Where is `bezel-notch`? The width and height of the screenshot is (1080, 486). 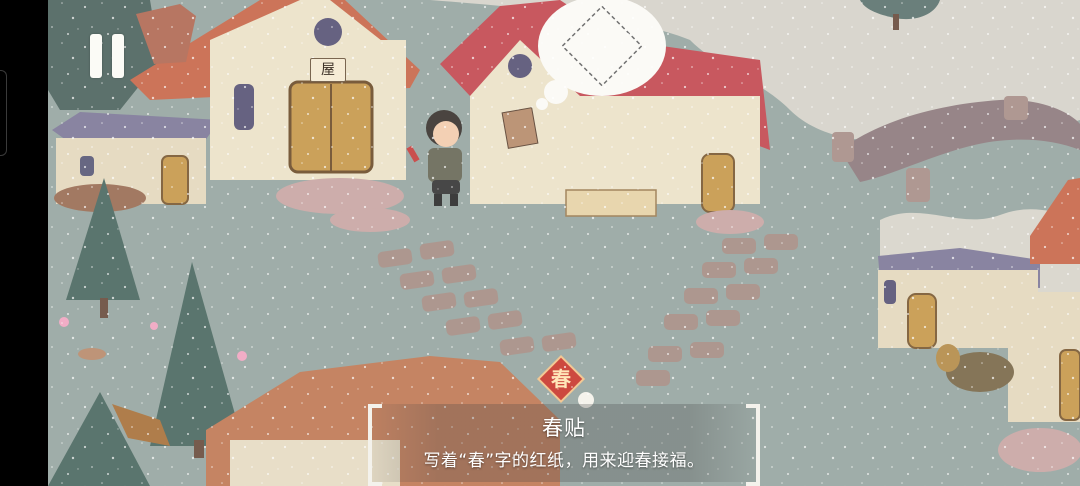 bezel-notch is located at coordinates (3, 113).